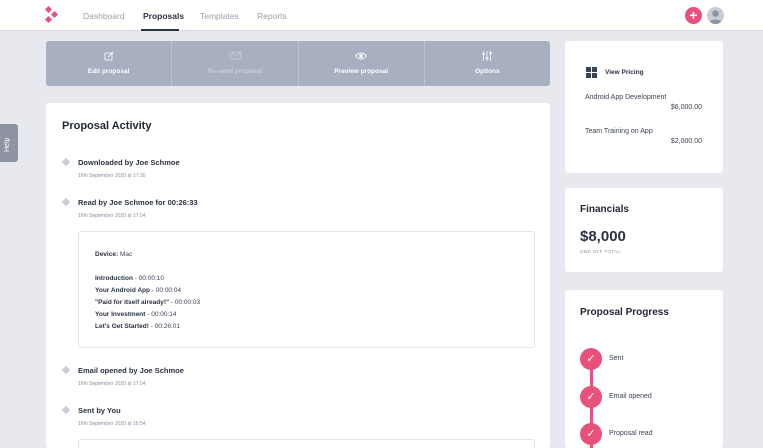 The image size is (763, 448). Describe the element at coordinates (112, 424) in the screenshot. I see `event-date: 16th September 2020 at 16:54` at that location.